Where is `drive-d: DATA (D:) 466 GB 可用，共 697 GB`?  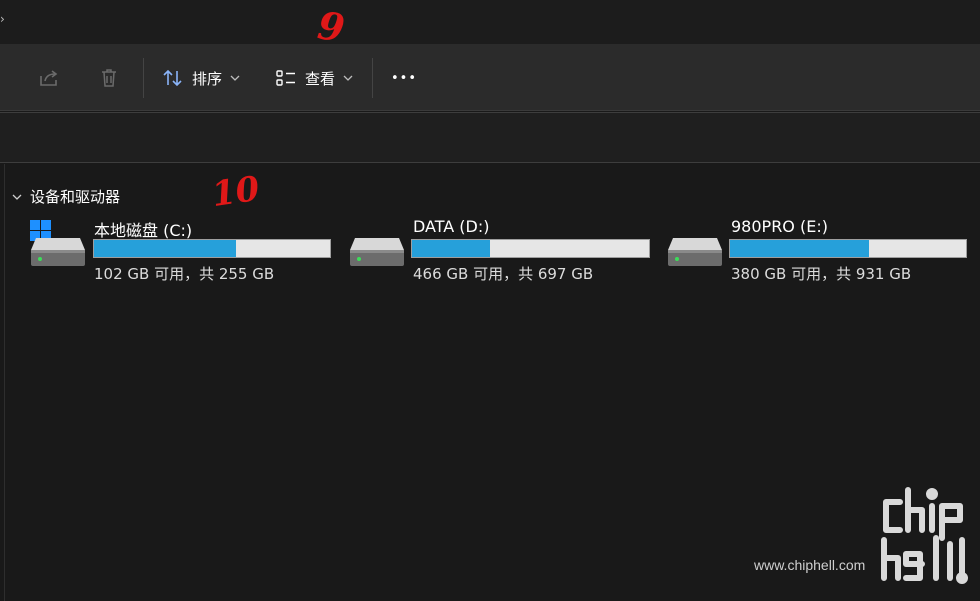
drive-d: DATA (D:) 466 GB 可用，共 697 GB is located at coordinates (500, 251).